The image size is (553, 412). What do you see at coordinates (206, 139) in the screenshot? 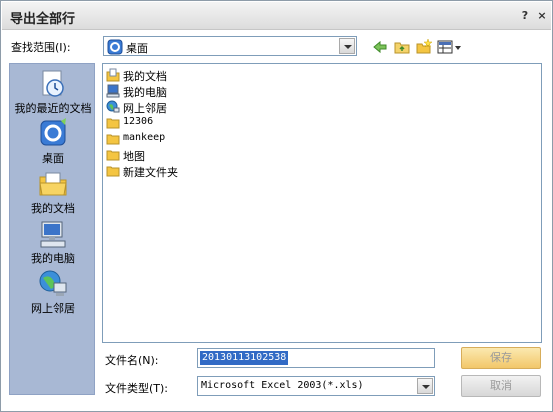
I see `list-item: mankeep` at bounding box center [206, 139].